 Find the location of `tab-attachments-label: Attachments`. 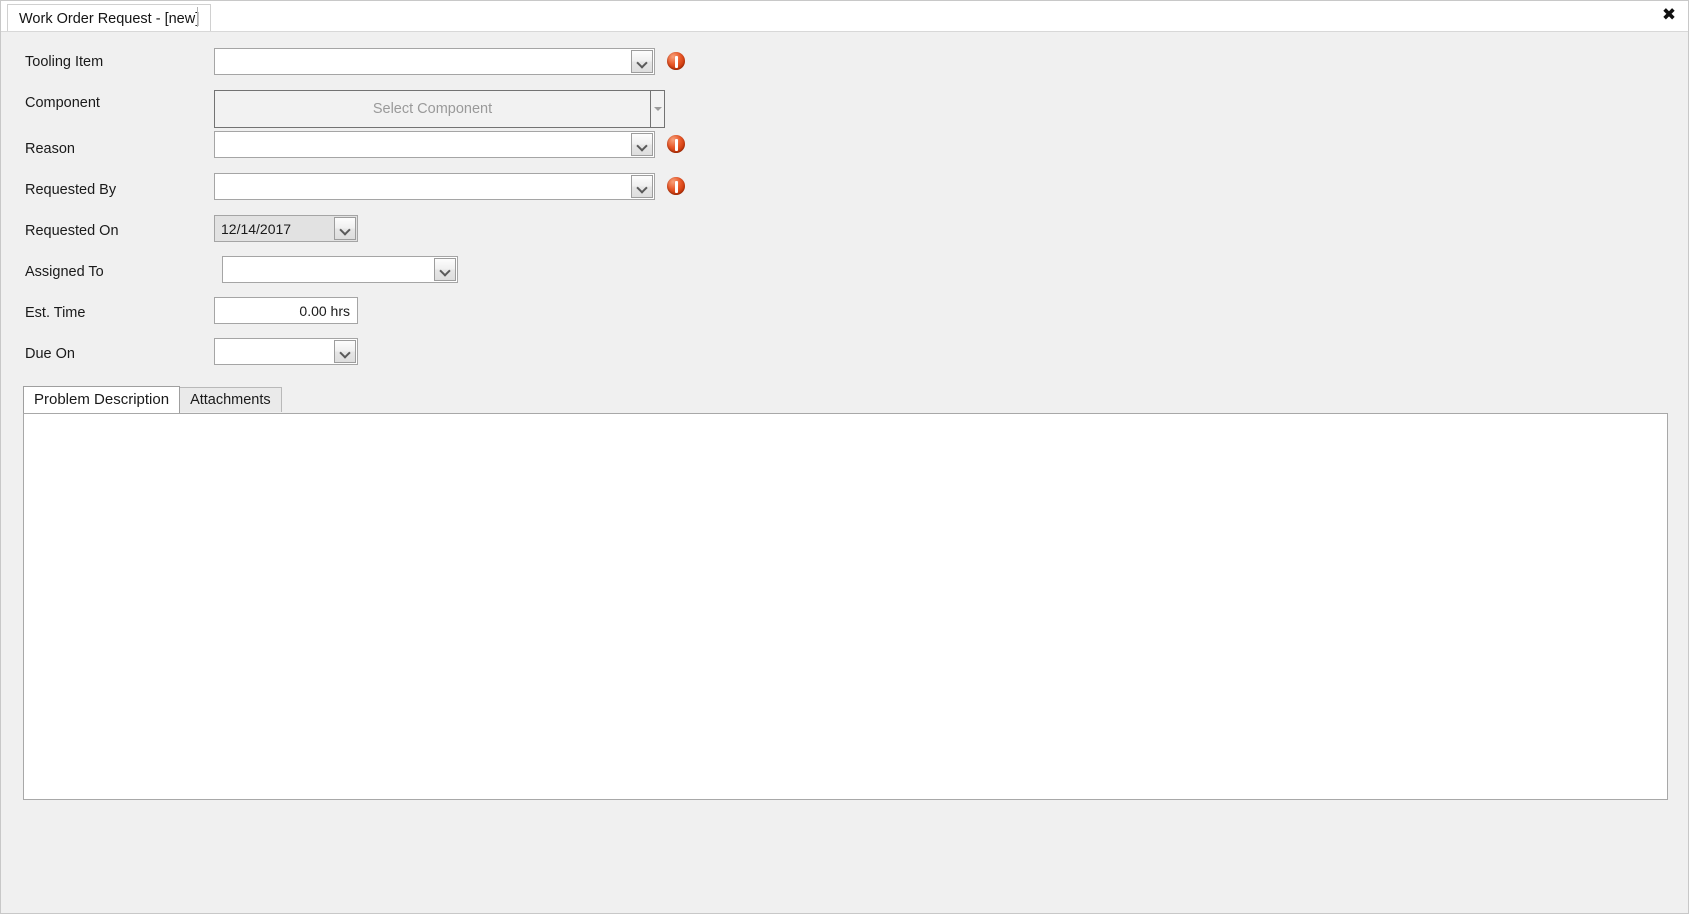

tab-attachments-label: Attachments is located at coordinates (230, 400).